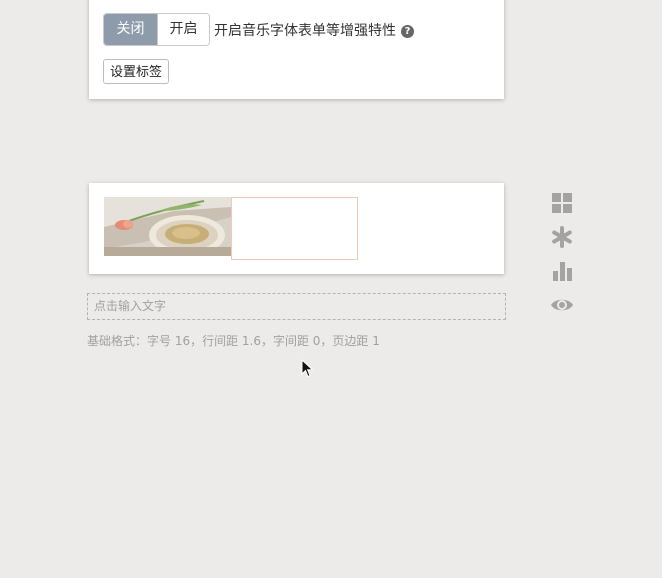  What do you see at coordinates (562, 305) in the screenshot?
I see `eye-icon` at bounding box center [562, 305].